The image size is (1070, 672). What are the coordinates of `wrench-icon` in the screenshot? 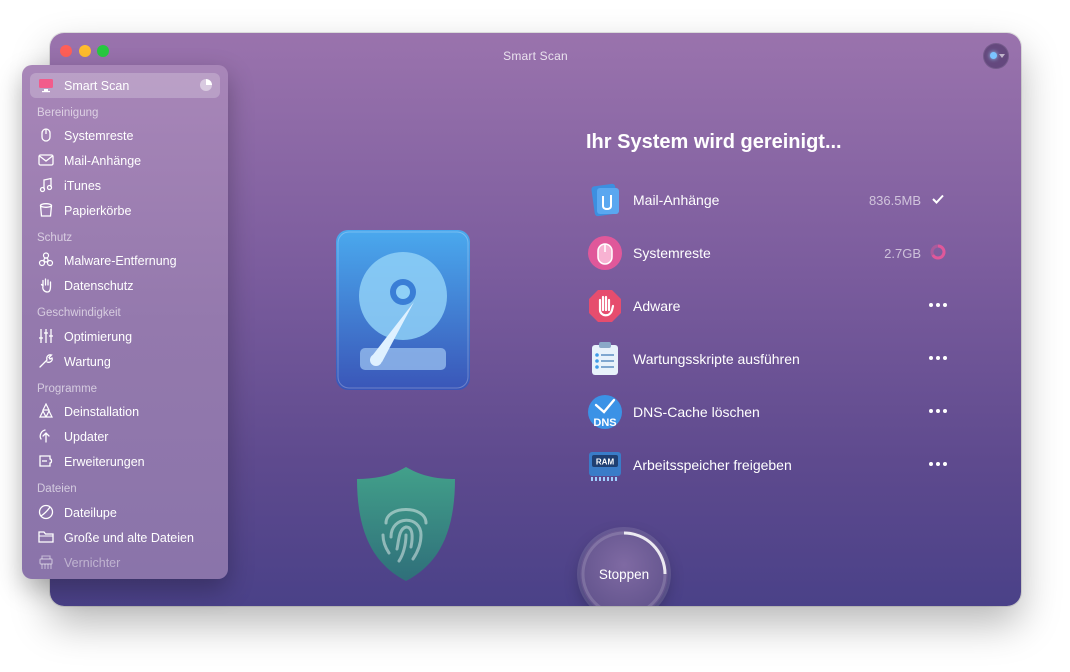 It's located at (46, 361).